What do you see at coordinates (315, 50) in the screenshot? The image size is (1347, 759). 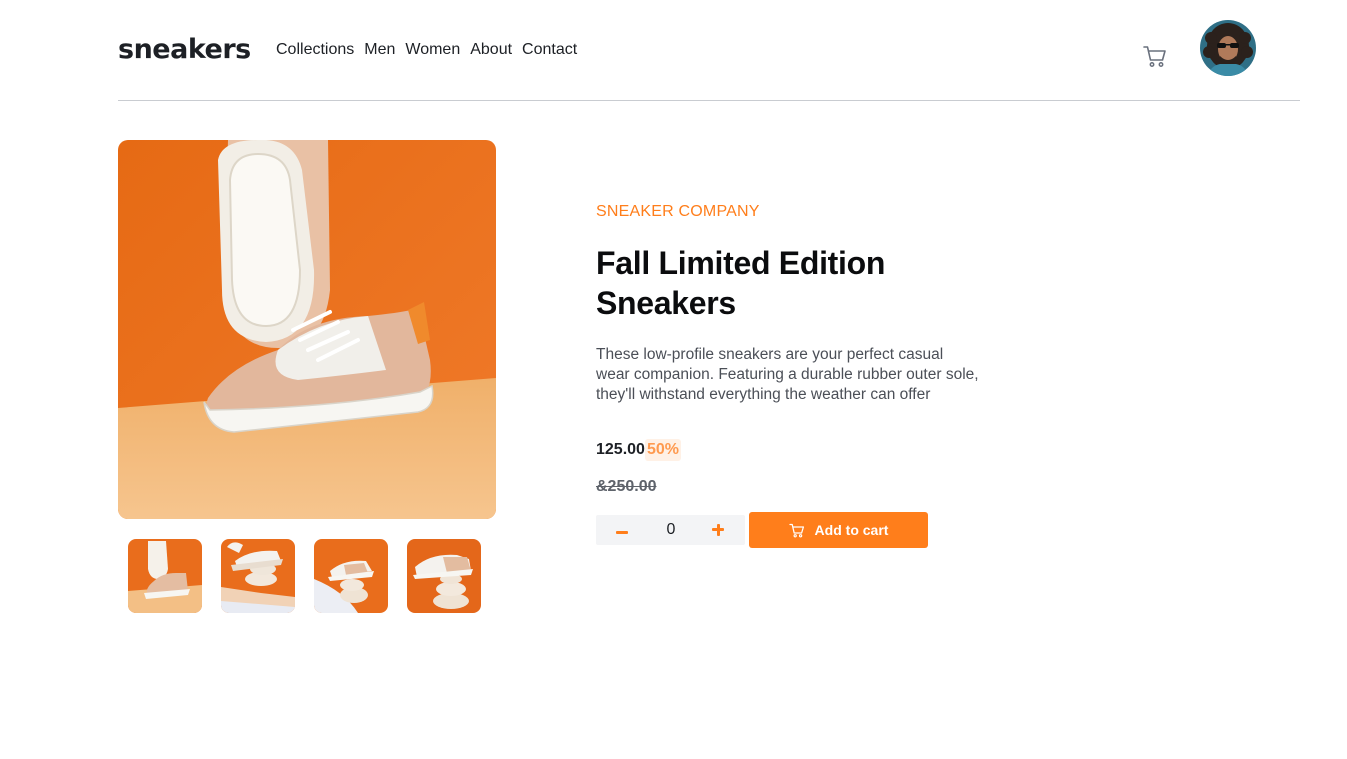 I see `nav-collections: Collections` at bounding box center [315, 50].